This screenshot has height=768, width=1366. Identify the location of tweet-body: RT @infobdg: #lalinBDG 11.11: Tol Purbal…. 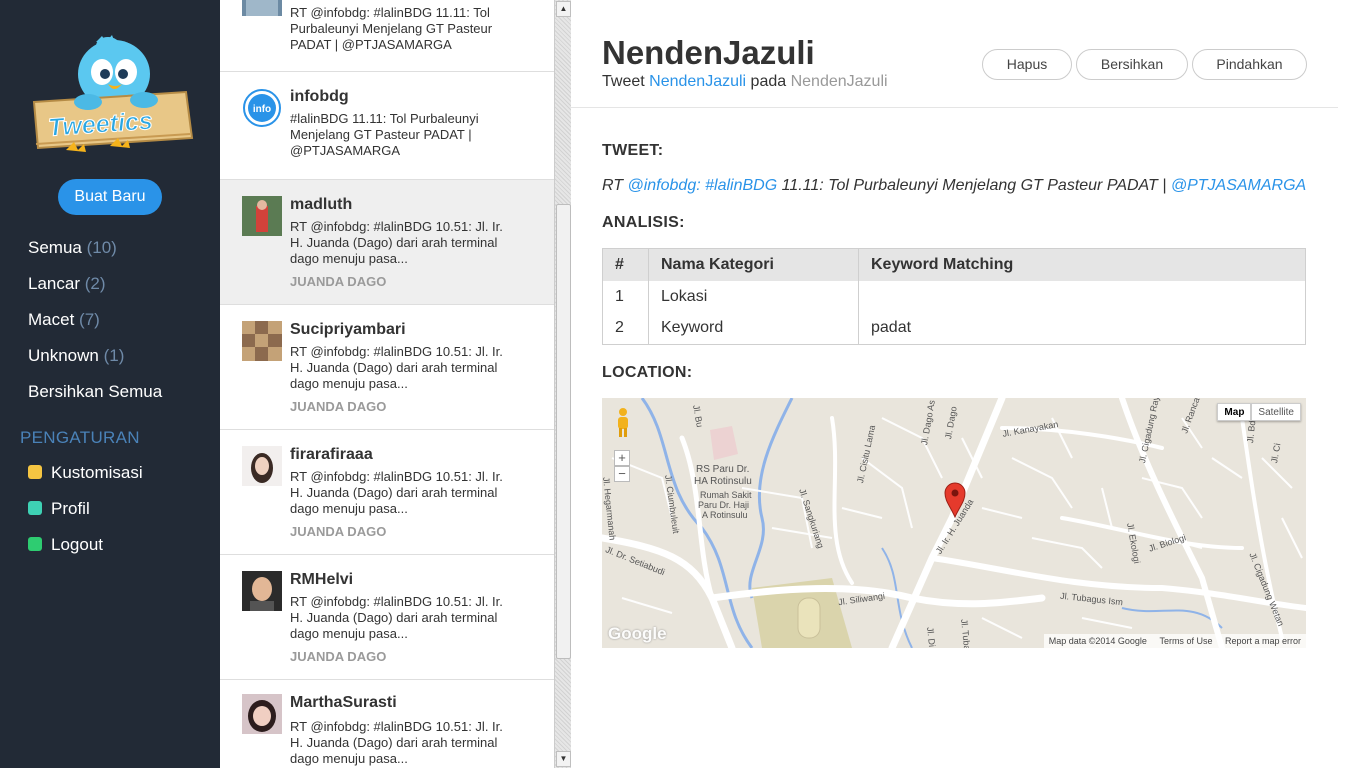
(954, 186).